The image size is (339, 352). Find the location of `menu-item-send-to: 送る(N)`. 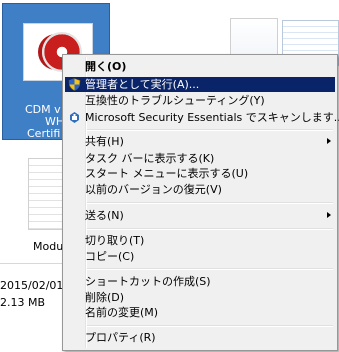

menu-item-send-to: 送る(N) is located at coordinates (200, 215).